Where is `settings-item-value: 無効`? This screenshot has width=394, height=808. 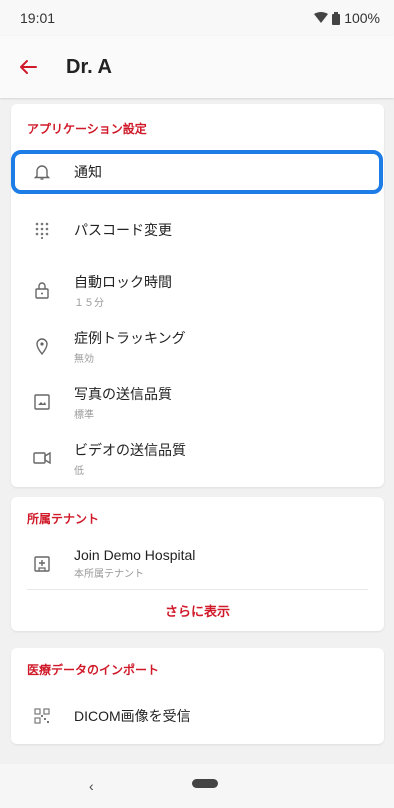
settings-item-value: 無効 is located at coordinates (84, 359).